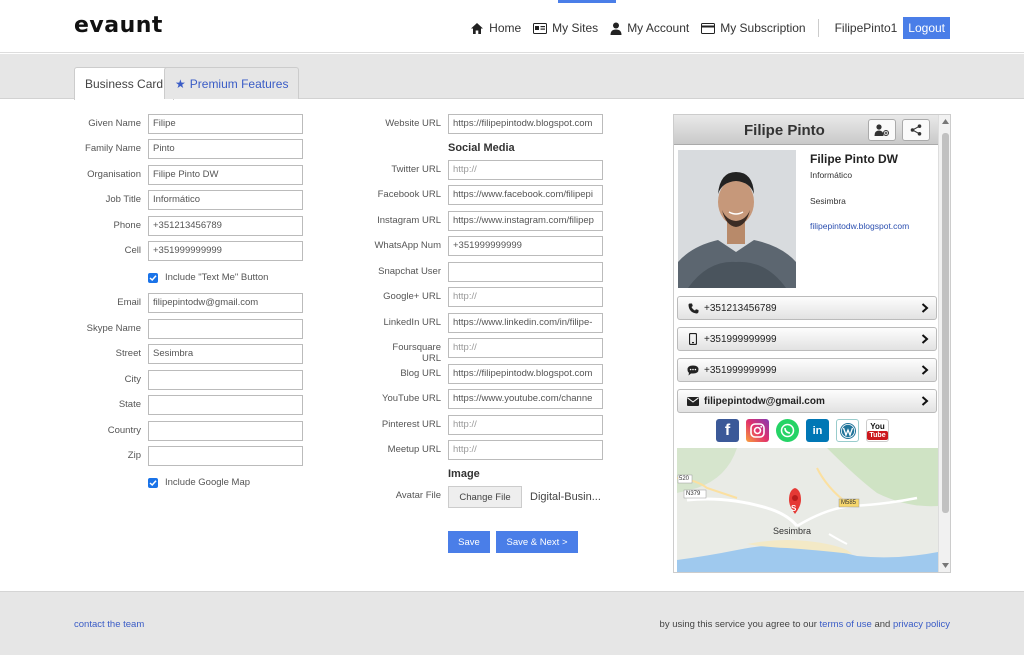 This screenshot has width=1024, height=655. What do you see at coordinates (738, 624) in the screenshot?
I see `footer-agree-text: by using this service you agree to our` at bounding box center [738, 624].